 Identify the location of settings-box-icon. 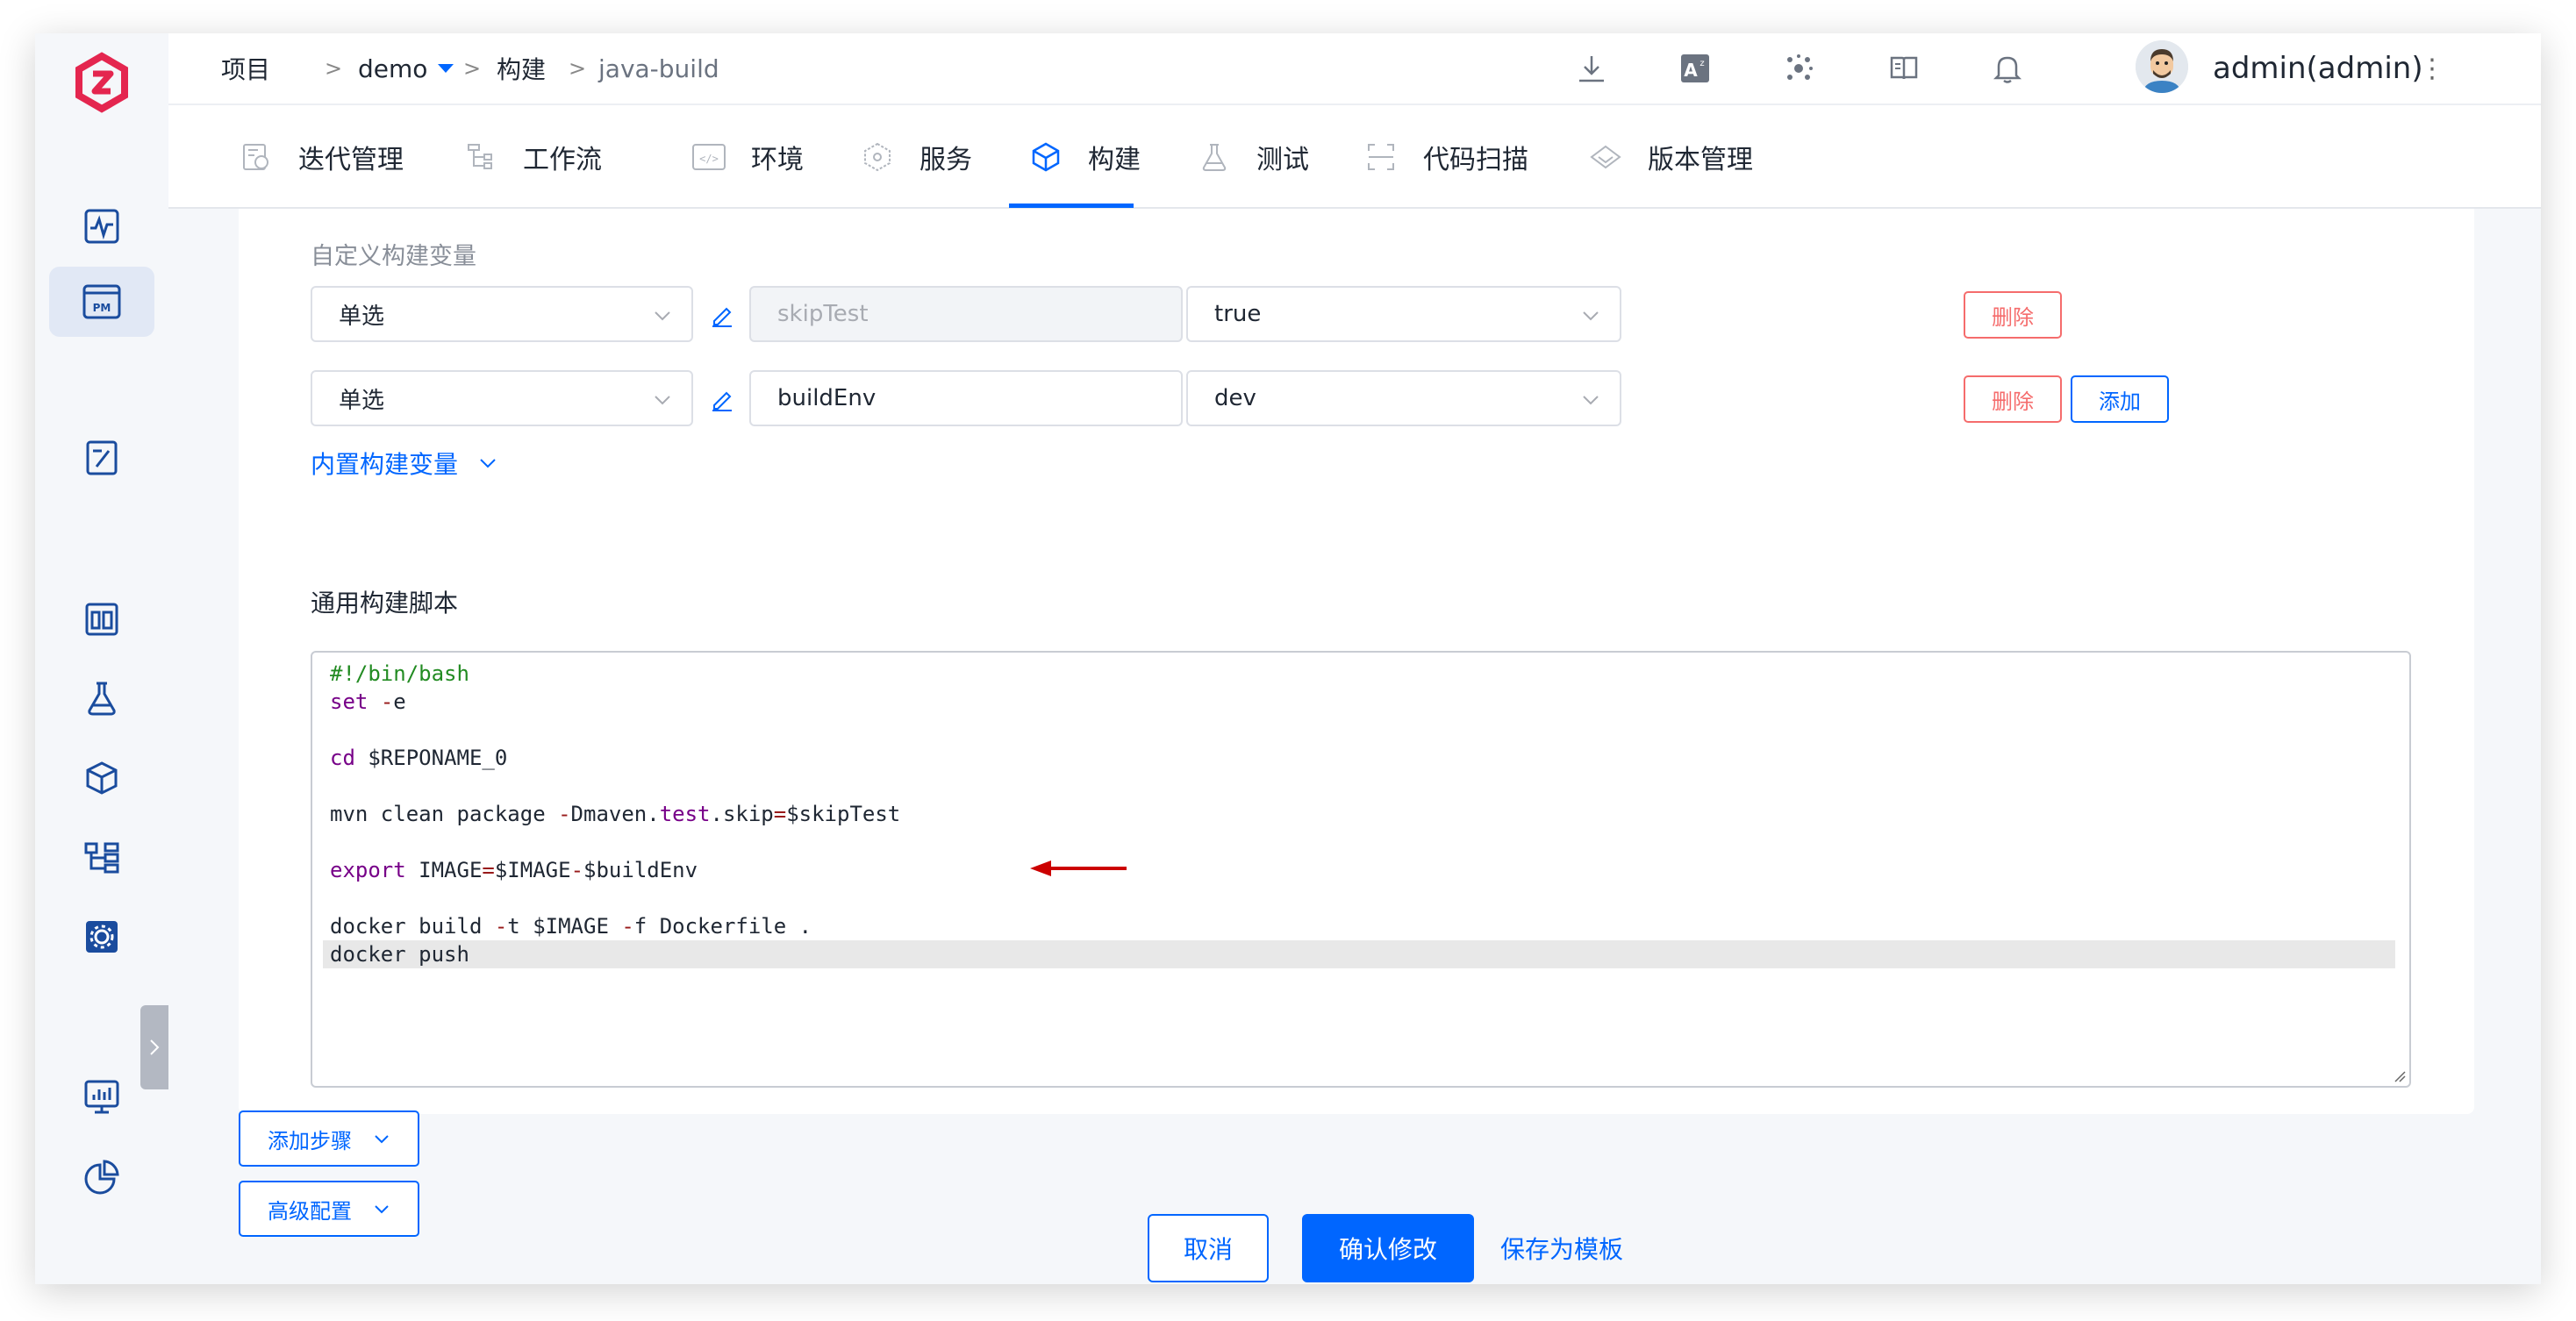
(102, 937).